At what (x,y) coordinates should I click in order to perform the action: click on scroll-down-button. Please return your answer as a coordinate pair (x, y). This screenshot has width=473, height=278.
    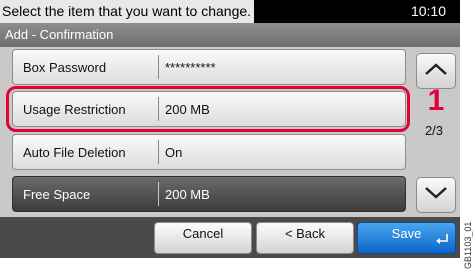
    Looking at the image, I should click on (436, 195).